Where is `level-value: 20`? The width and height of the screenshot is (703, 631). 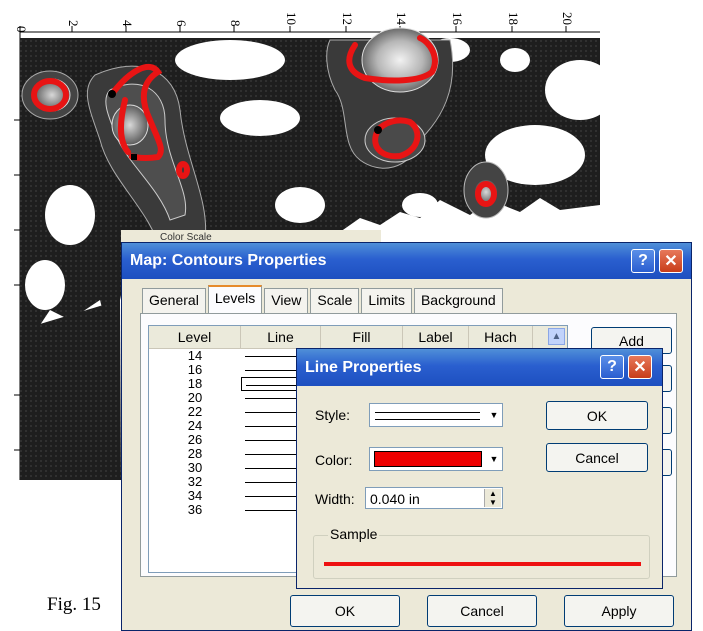 level-value: 20 is located at coordinates (195, 397).